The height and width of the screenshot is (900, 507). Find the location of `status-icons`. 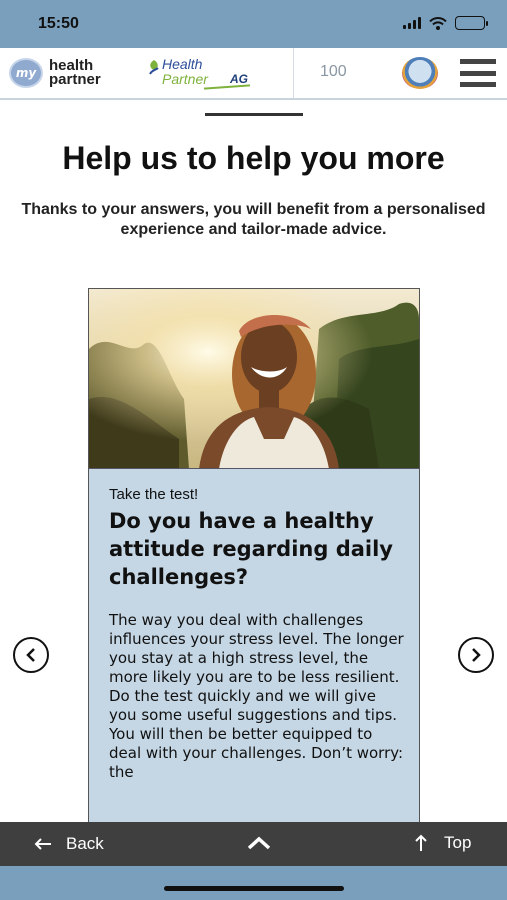

status-icons is located at coordinates (445, 23).